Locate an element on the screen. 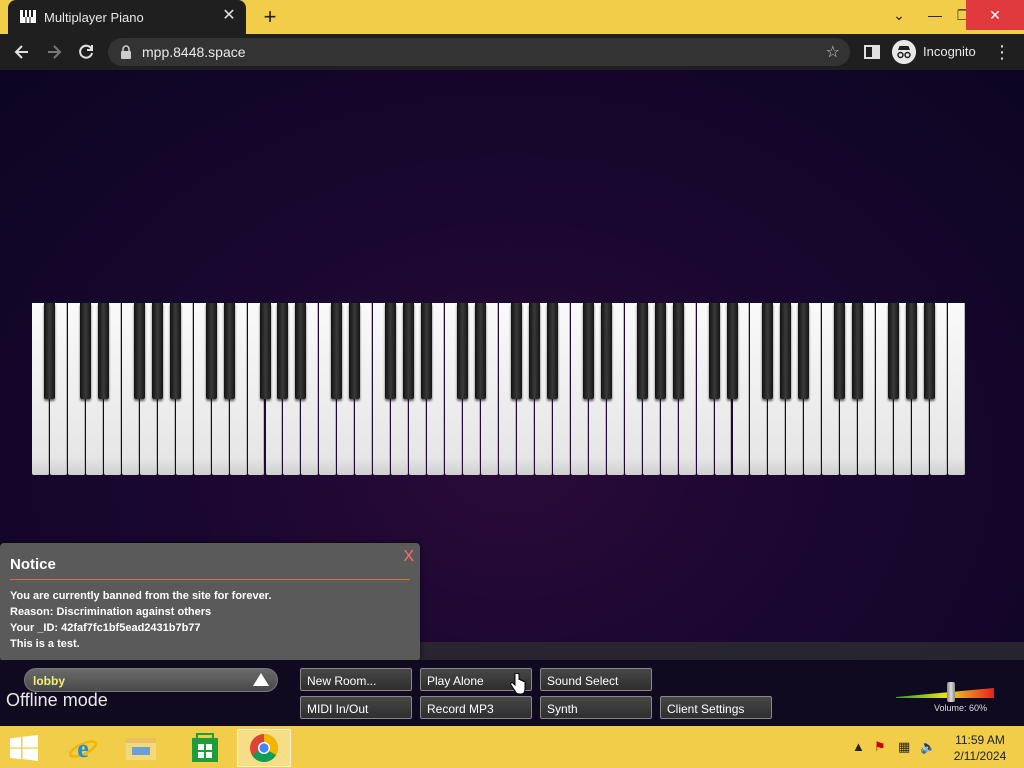 This screenshot has width=1024, height=768. volume-control: Volume: 60% is located at coordinates (945, 697).